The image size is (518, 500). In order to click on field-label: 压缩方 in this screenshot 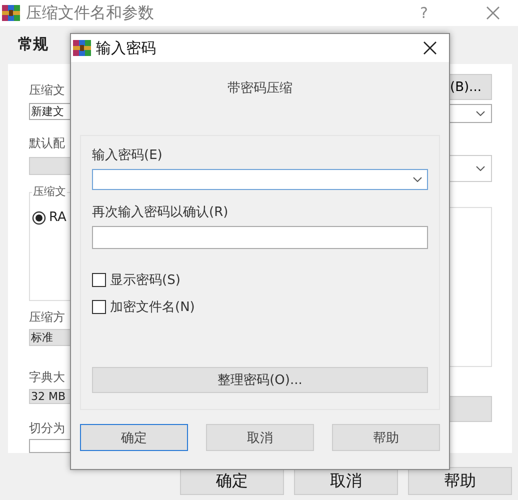, I will do `click(47, 317)`.